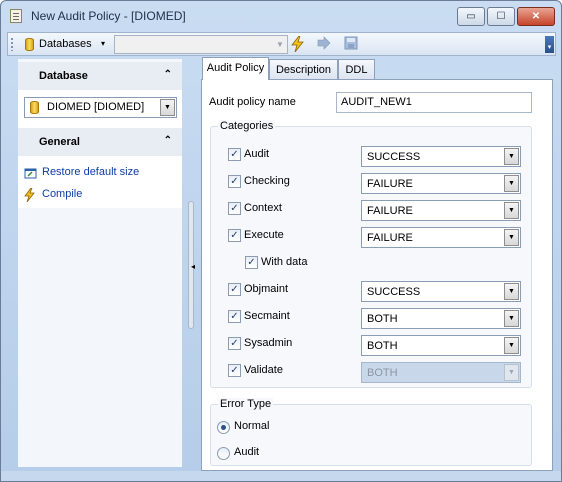 This screenshot has height=482, width=562. I want to click on category-label: Secmaint, so click(267, 316).